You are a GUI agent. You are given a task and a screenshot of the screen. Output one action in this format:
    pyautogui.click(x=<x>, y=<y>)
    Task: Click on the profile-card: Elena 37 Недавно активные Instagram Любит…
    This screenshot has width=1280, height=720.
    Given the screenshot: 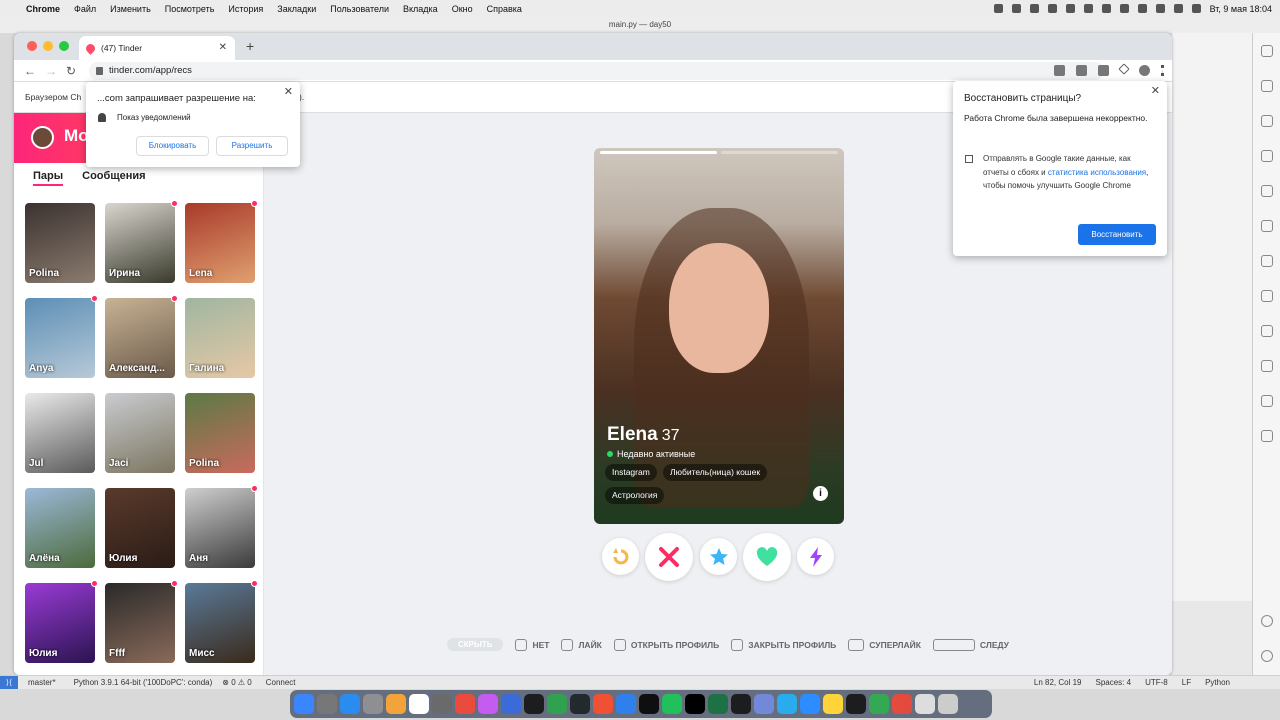 What is the action you would take?
    pyautogui.click(x=719, y=336)
    